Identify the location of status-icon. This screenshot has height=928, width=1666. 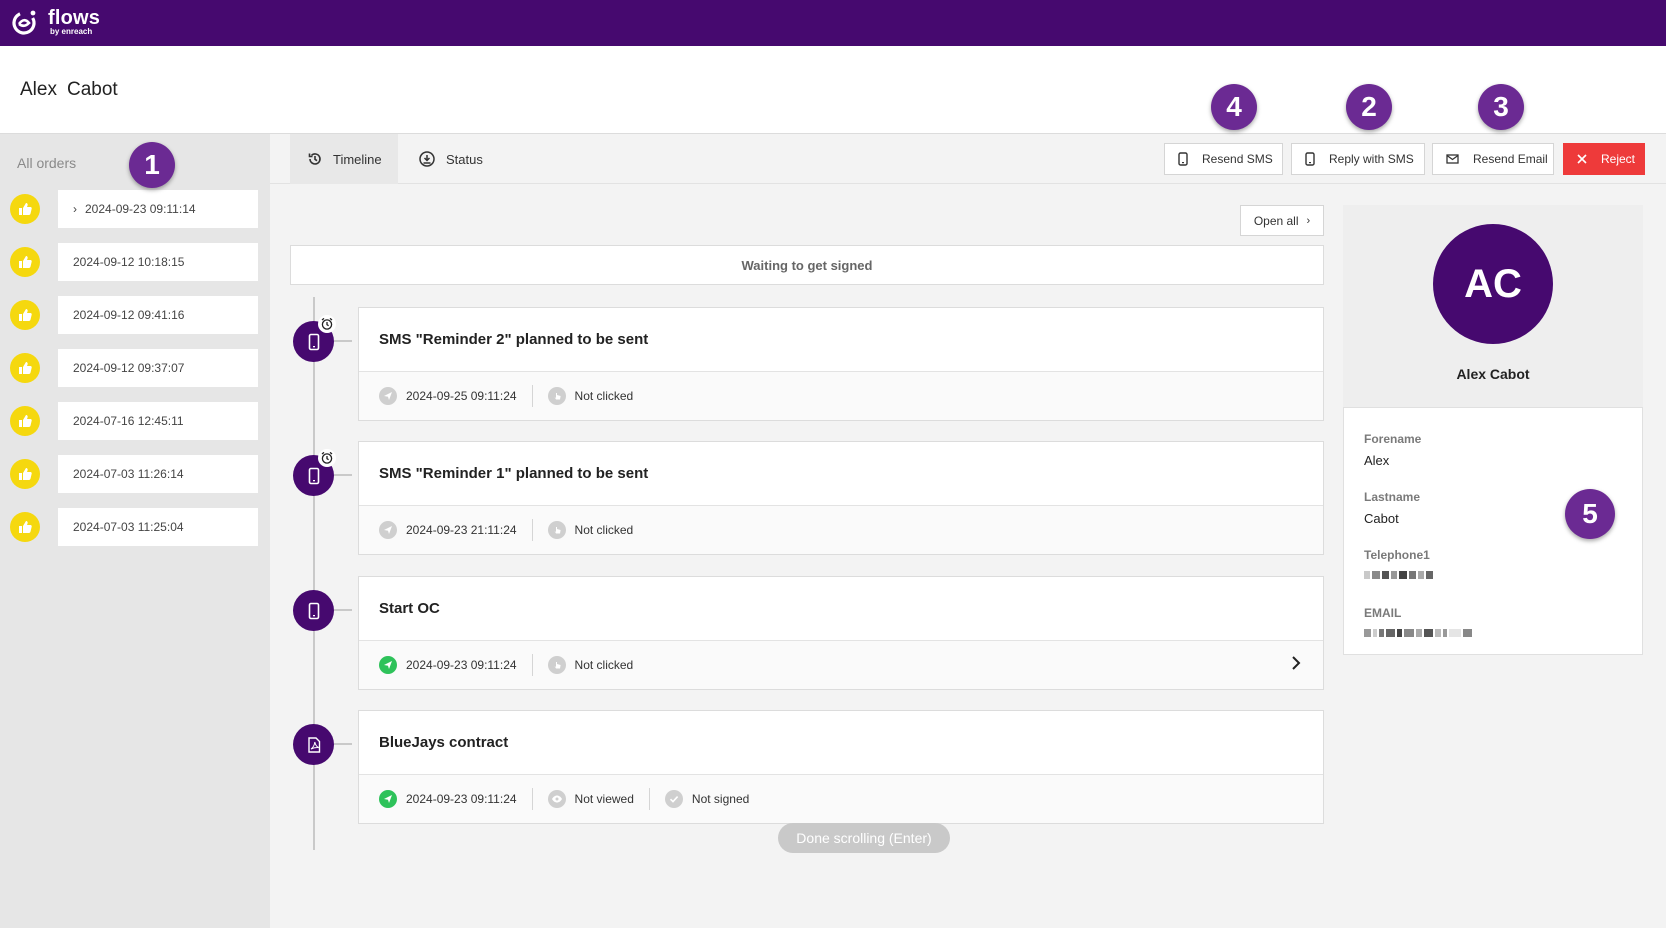
(427, 159).